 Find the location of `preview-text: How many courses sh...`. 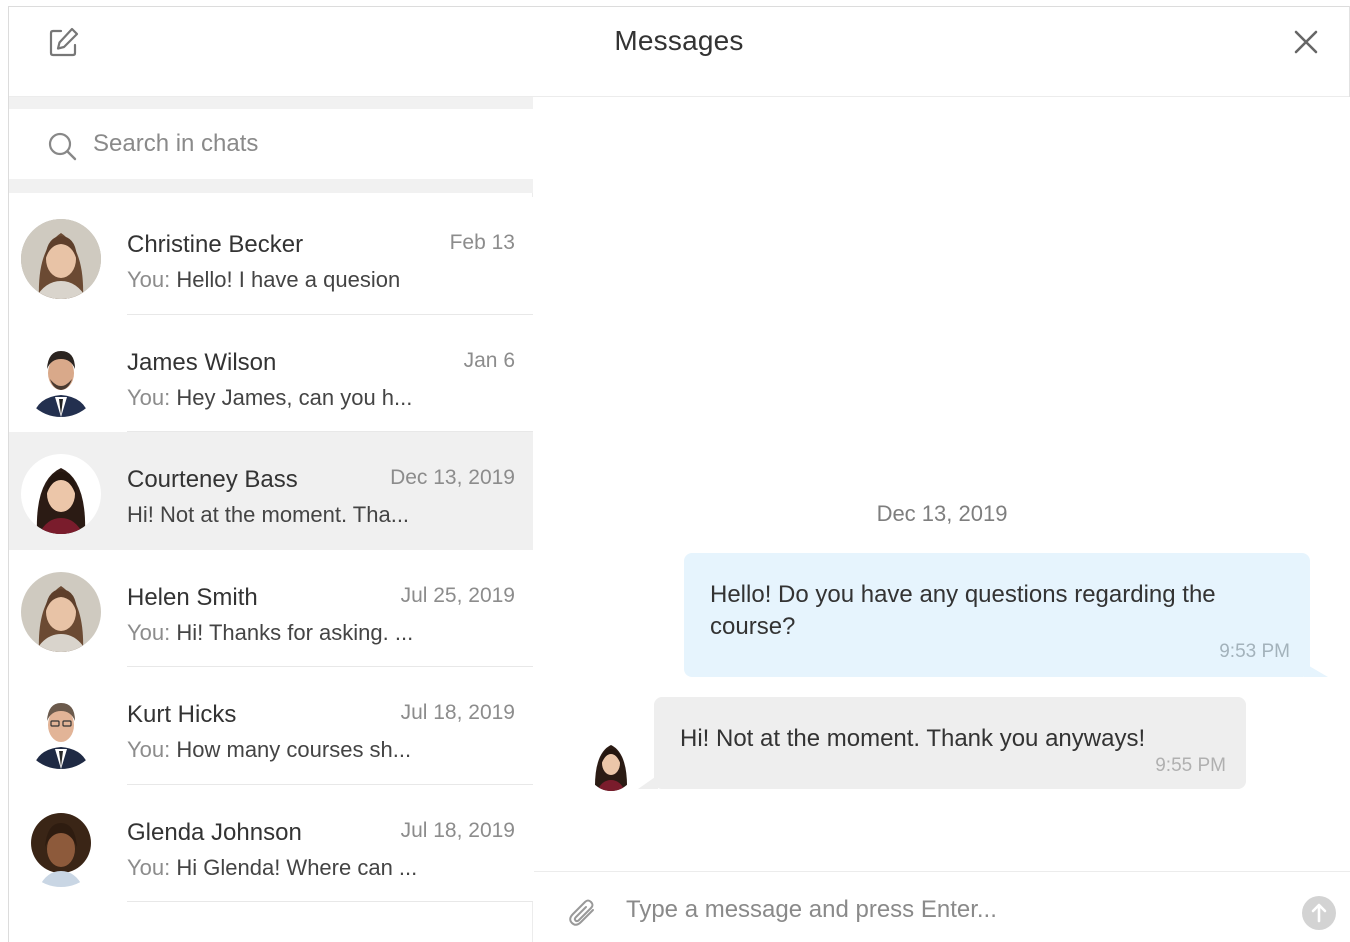

preview-text: How many courses sh... is located at coordinates (294, 749).